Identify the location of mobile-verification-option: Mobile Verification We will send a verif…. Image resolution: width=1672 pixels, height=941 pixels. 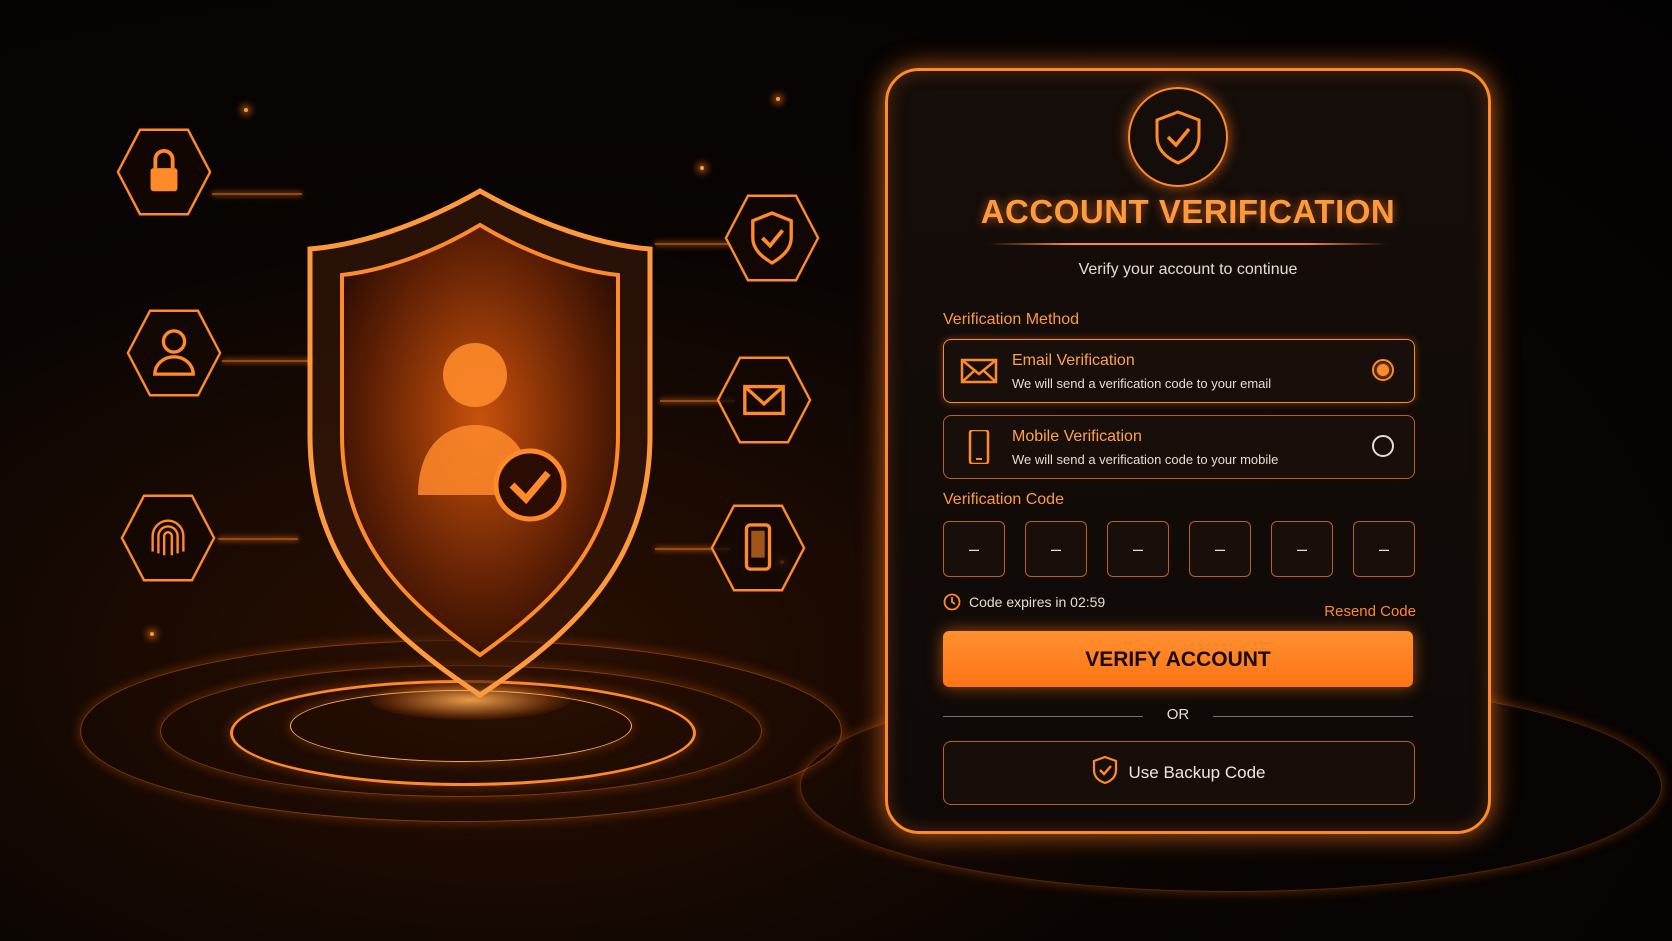
(1179, 447).